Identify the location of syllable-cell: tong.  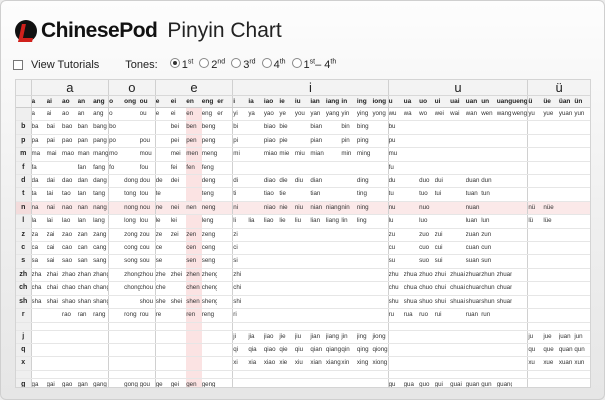
(132, 194).